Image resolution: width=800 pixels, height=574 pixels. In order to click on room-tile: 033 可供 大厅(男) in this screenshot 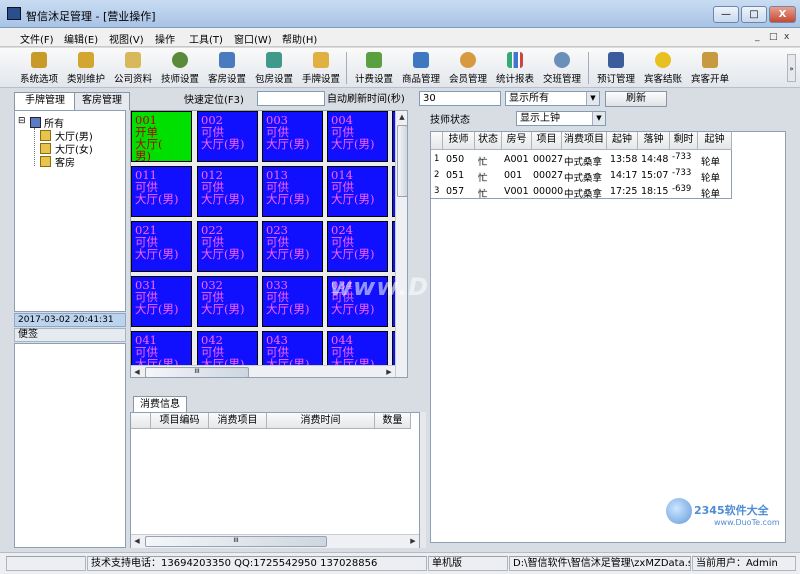, I will do `click(292, 301)`.